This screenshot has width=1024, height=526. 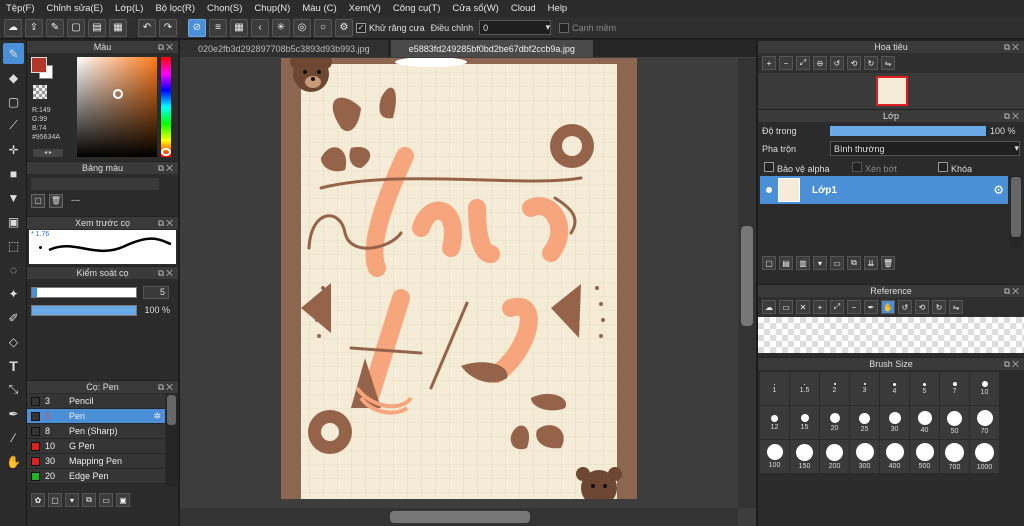 What do you see at coordinates (888, 263) in the screenshot?
I see `delete-layer-icon: 🗑` at bounding box center [888, 263].